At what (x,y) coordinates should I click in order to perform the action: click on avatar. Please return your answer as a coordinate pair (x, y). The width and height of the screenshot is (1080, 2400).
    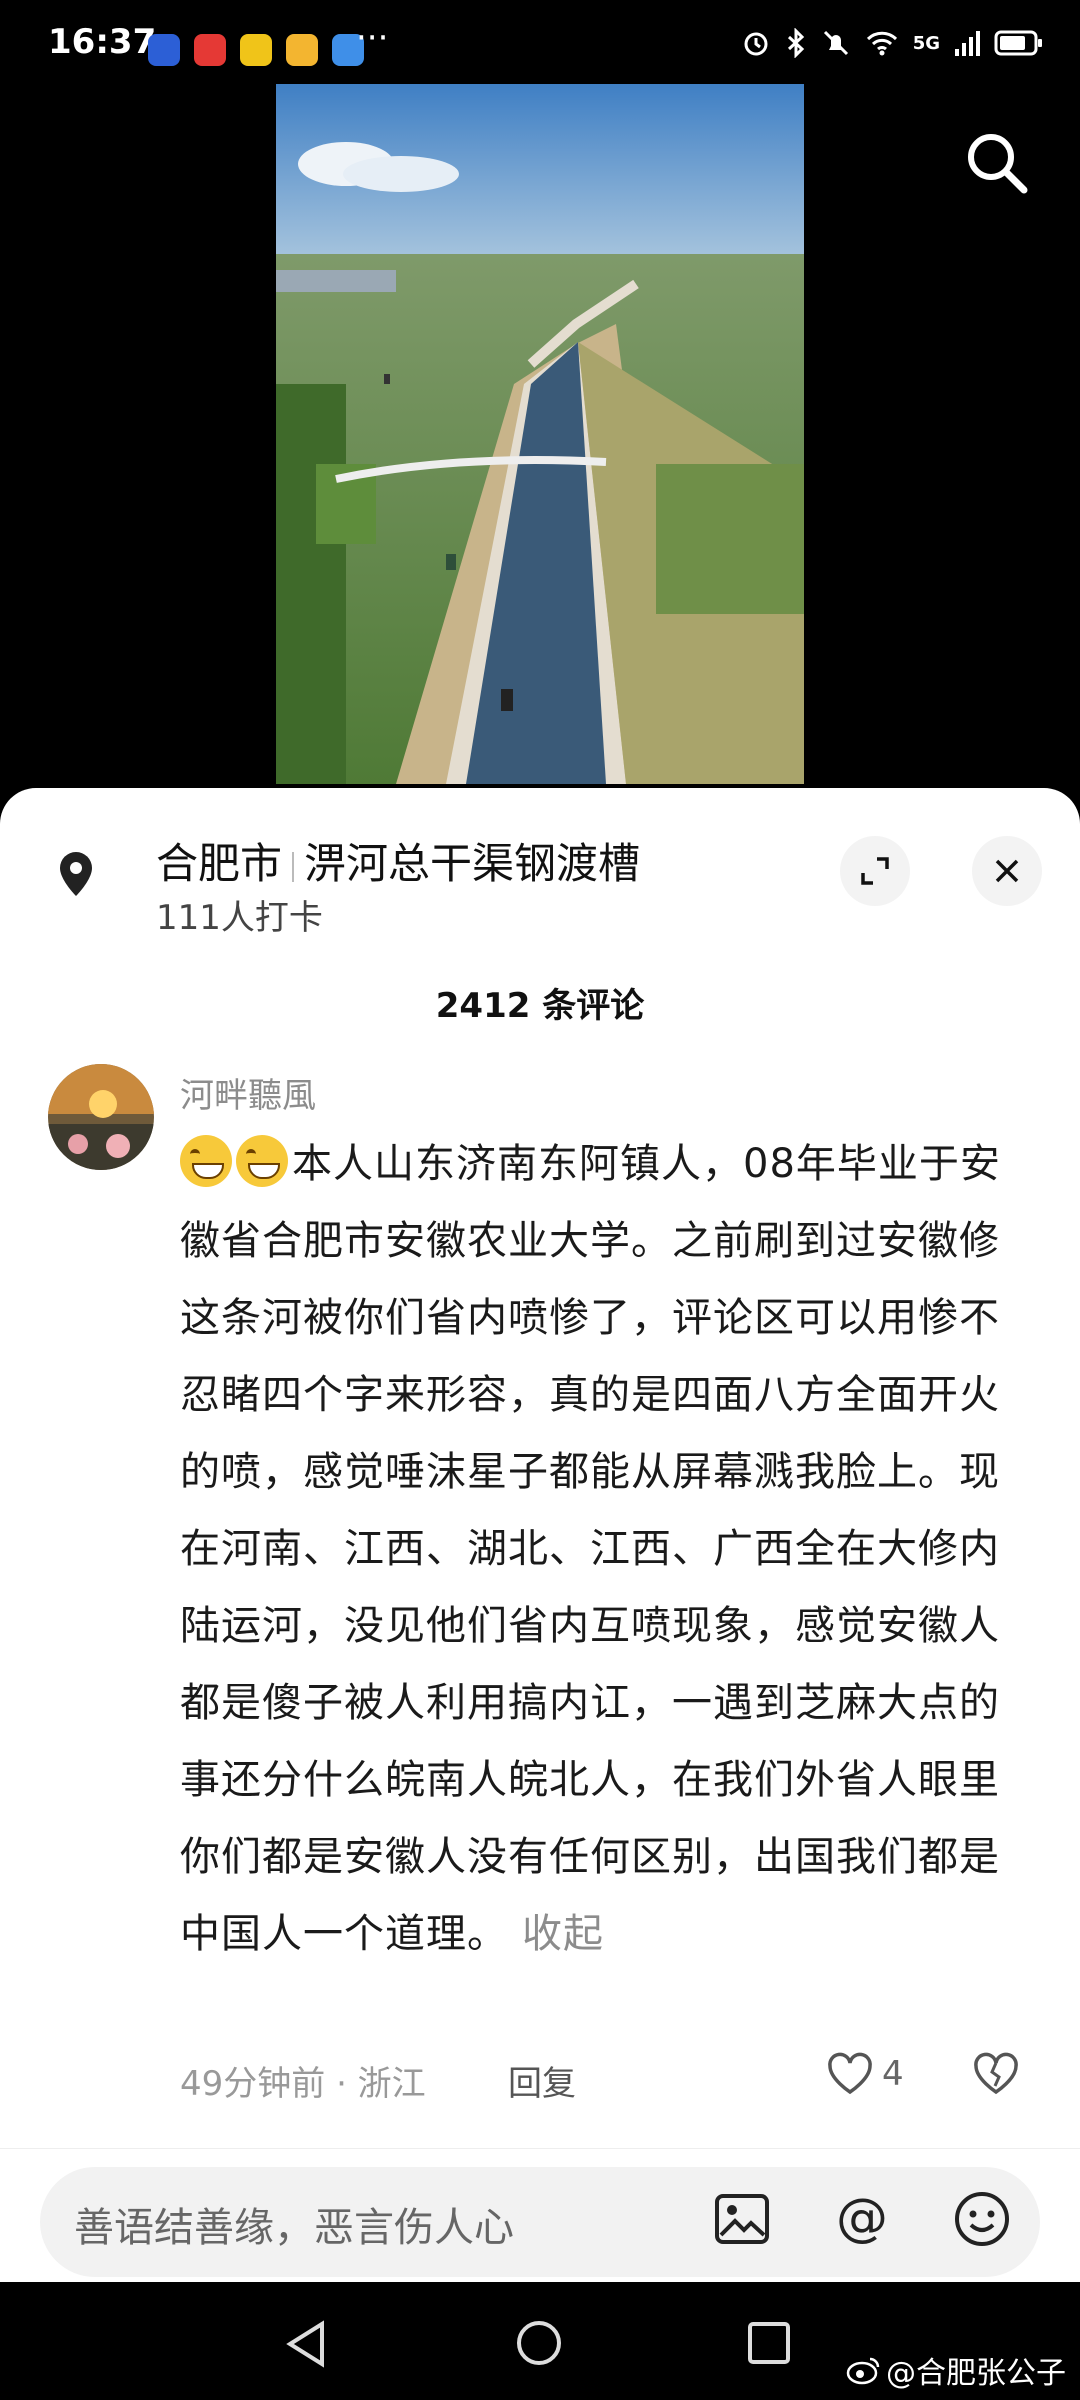
    Looking at the image, I should click on (101, 1117).